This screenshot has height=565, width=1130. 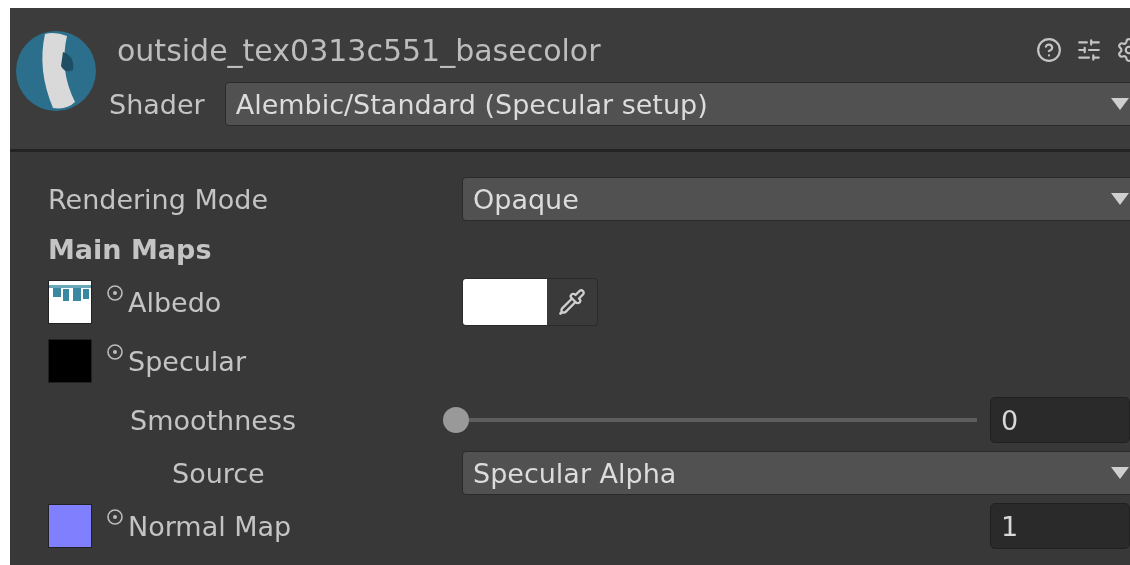 I want to click on material-title: outside_tex0313c551_basecolor, so click(x=359, y=50).